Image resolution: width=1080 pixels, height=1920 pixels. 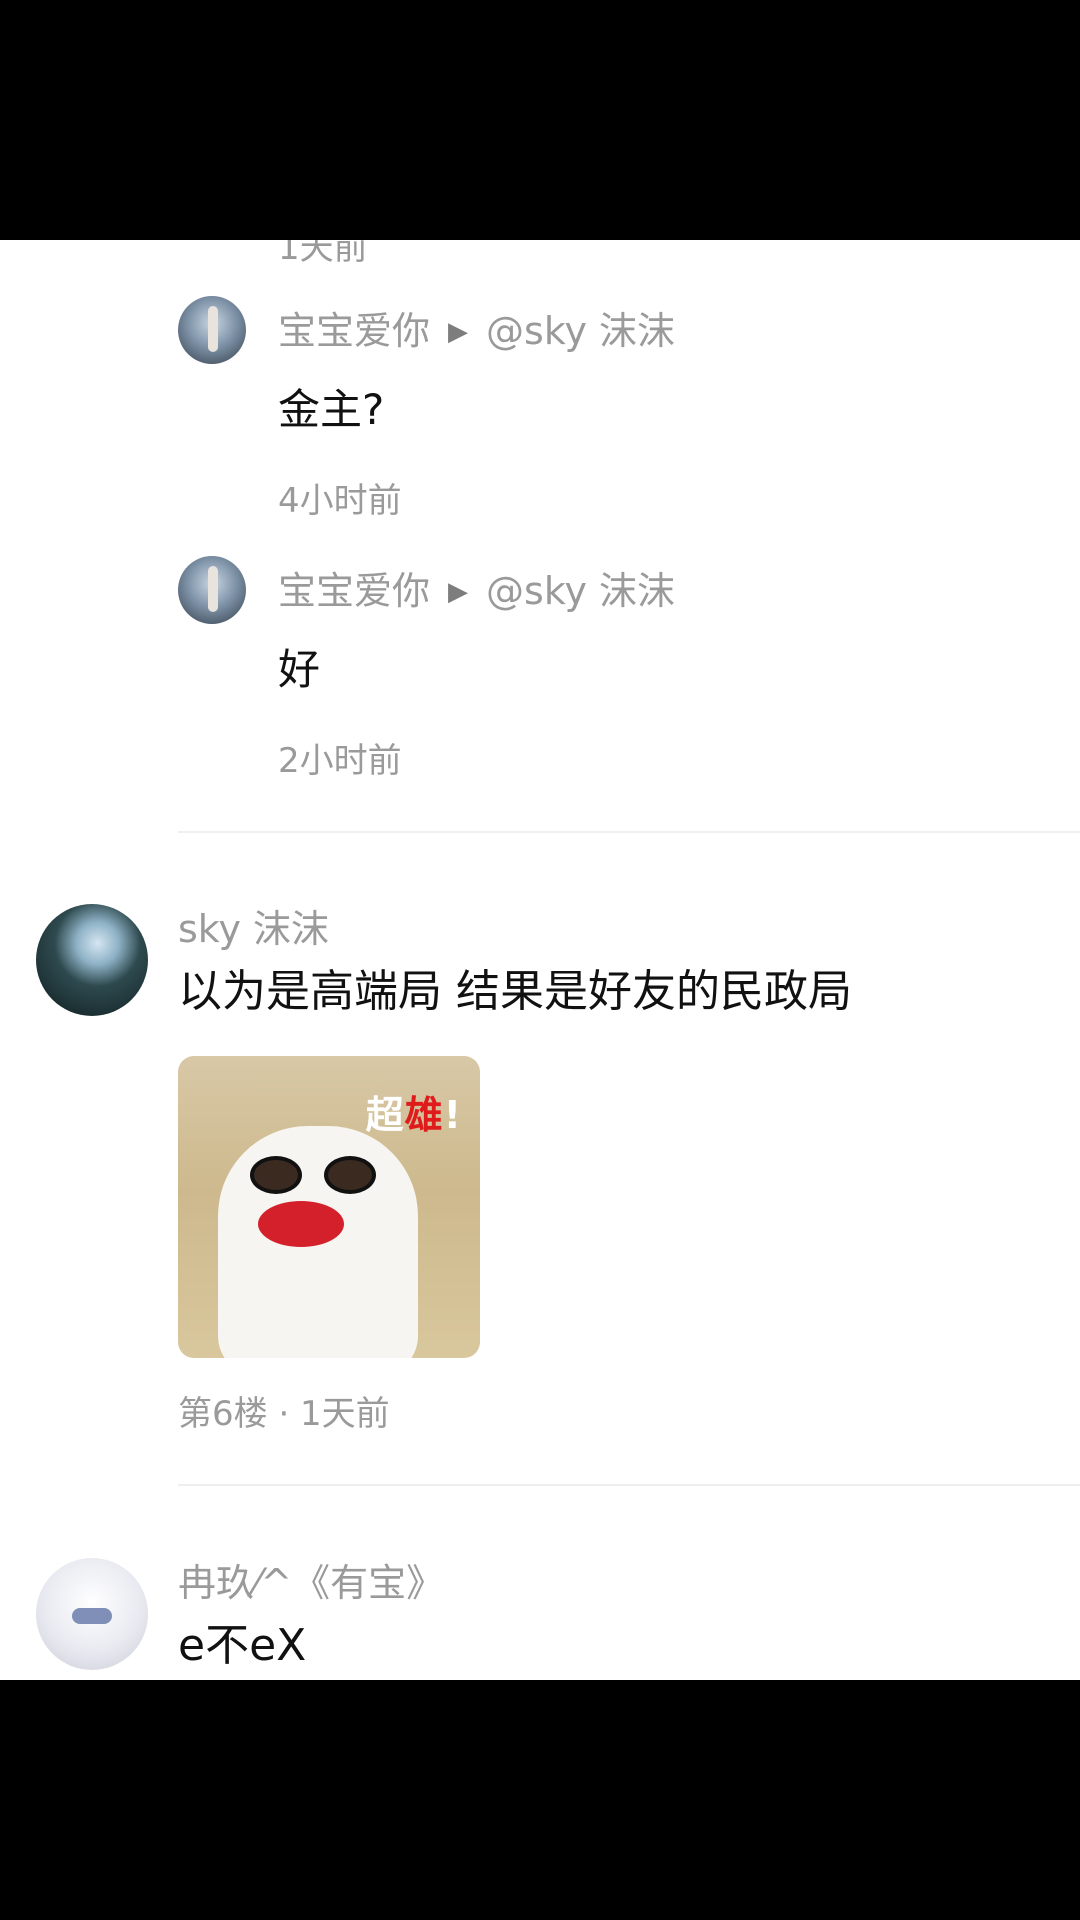 What do you see at coordinates (340, 761) in the screenshot?
I see `reply-time: 2小时前` at bounding box center [340, 761].